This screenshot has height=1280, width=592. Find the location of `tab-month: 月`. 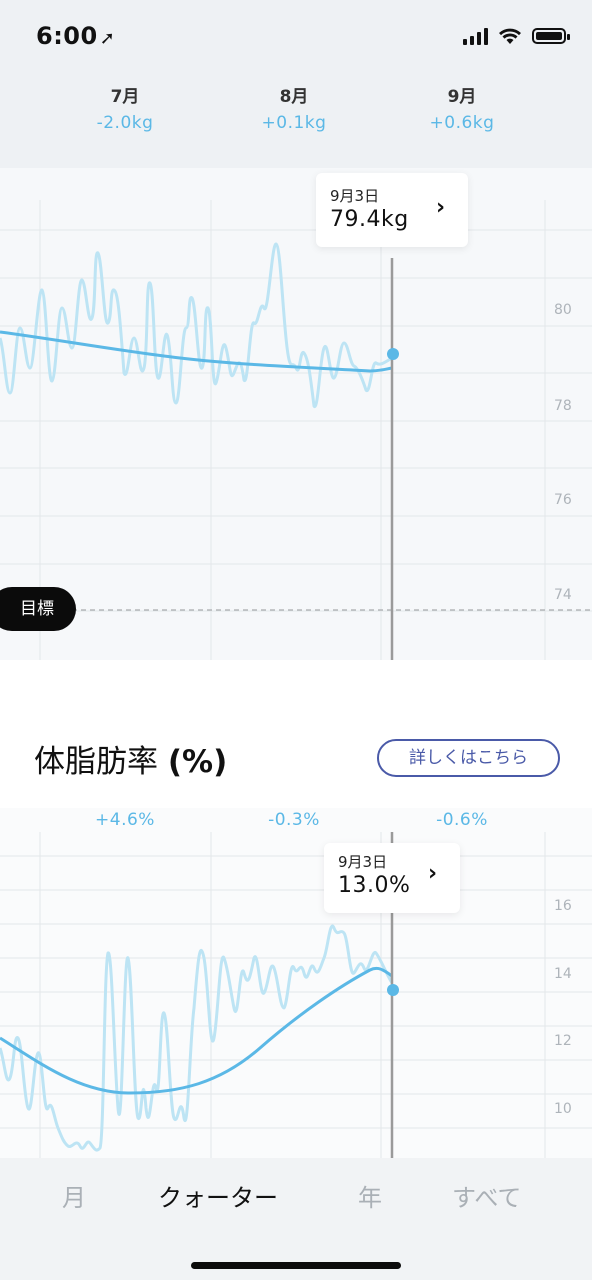

tab-month: 月 is located at coordinates (74, 1195).